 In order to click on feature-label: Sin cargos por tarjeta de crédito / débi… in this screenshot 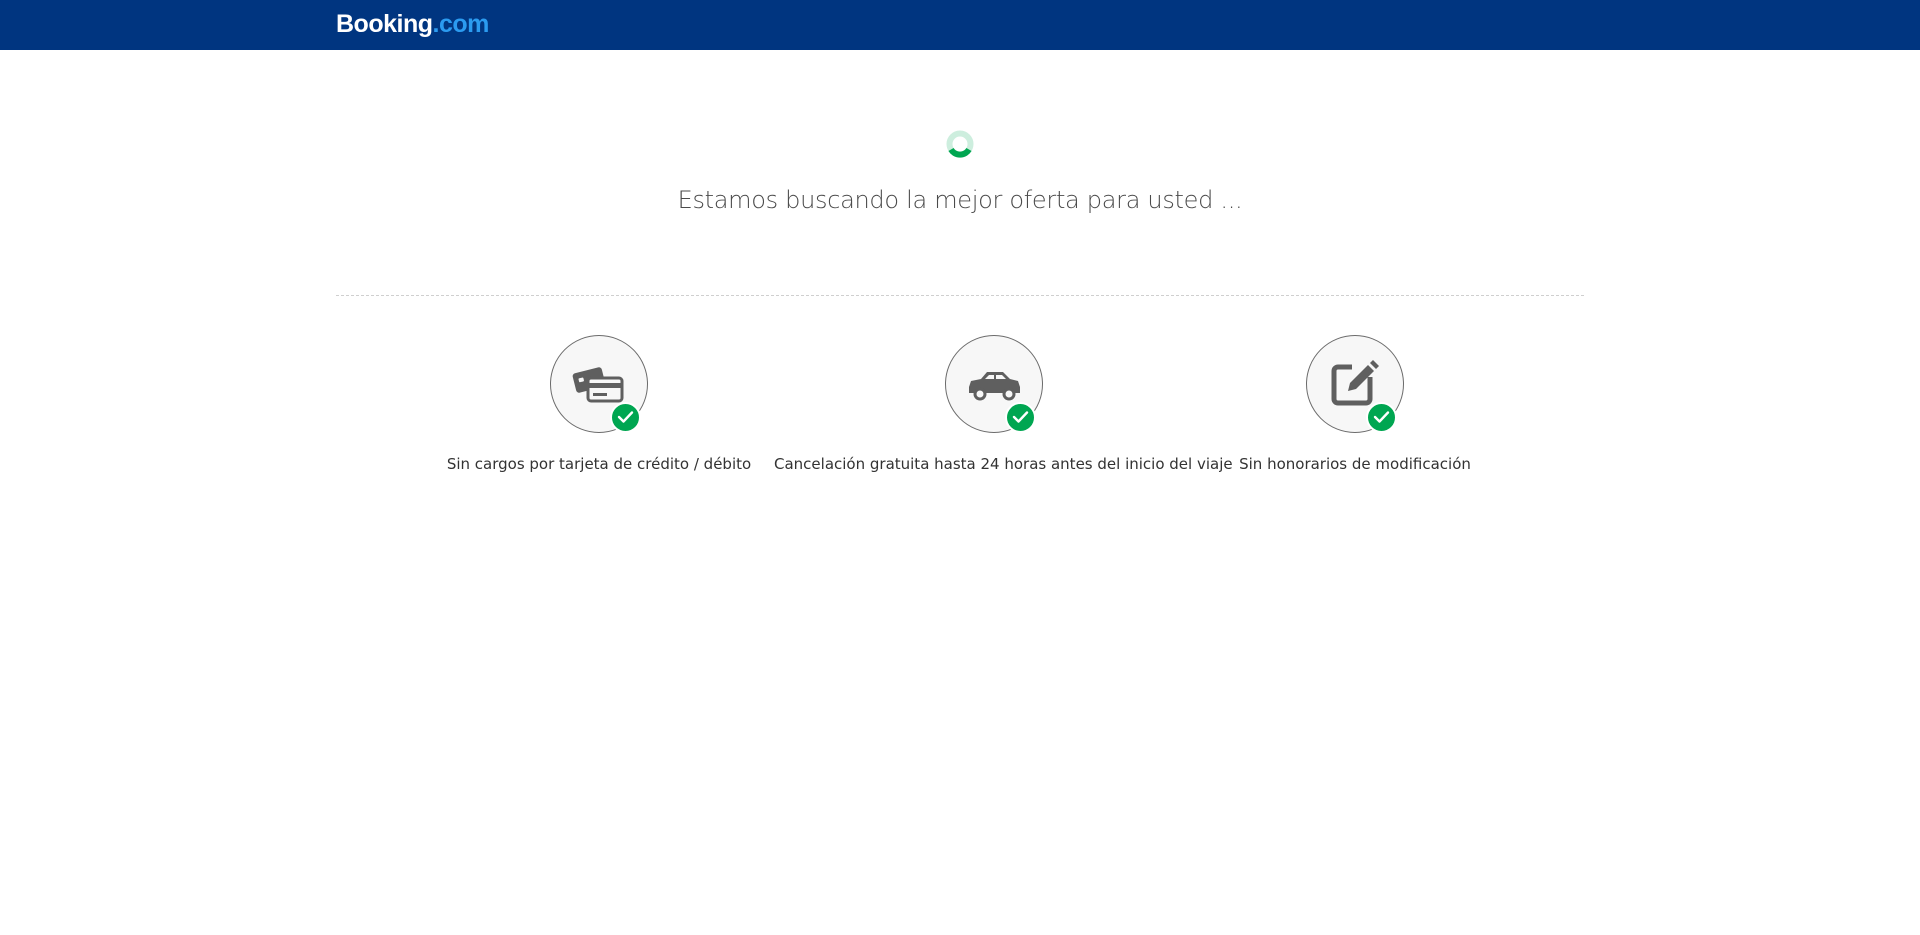, I will do `click(599, 464)`.